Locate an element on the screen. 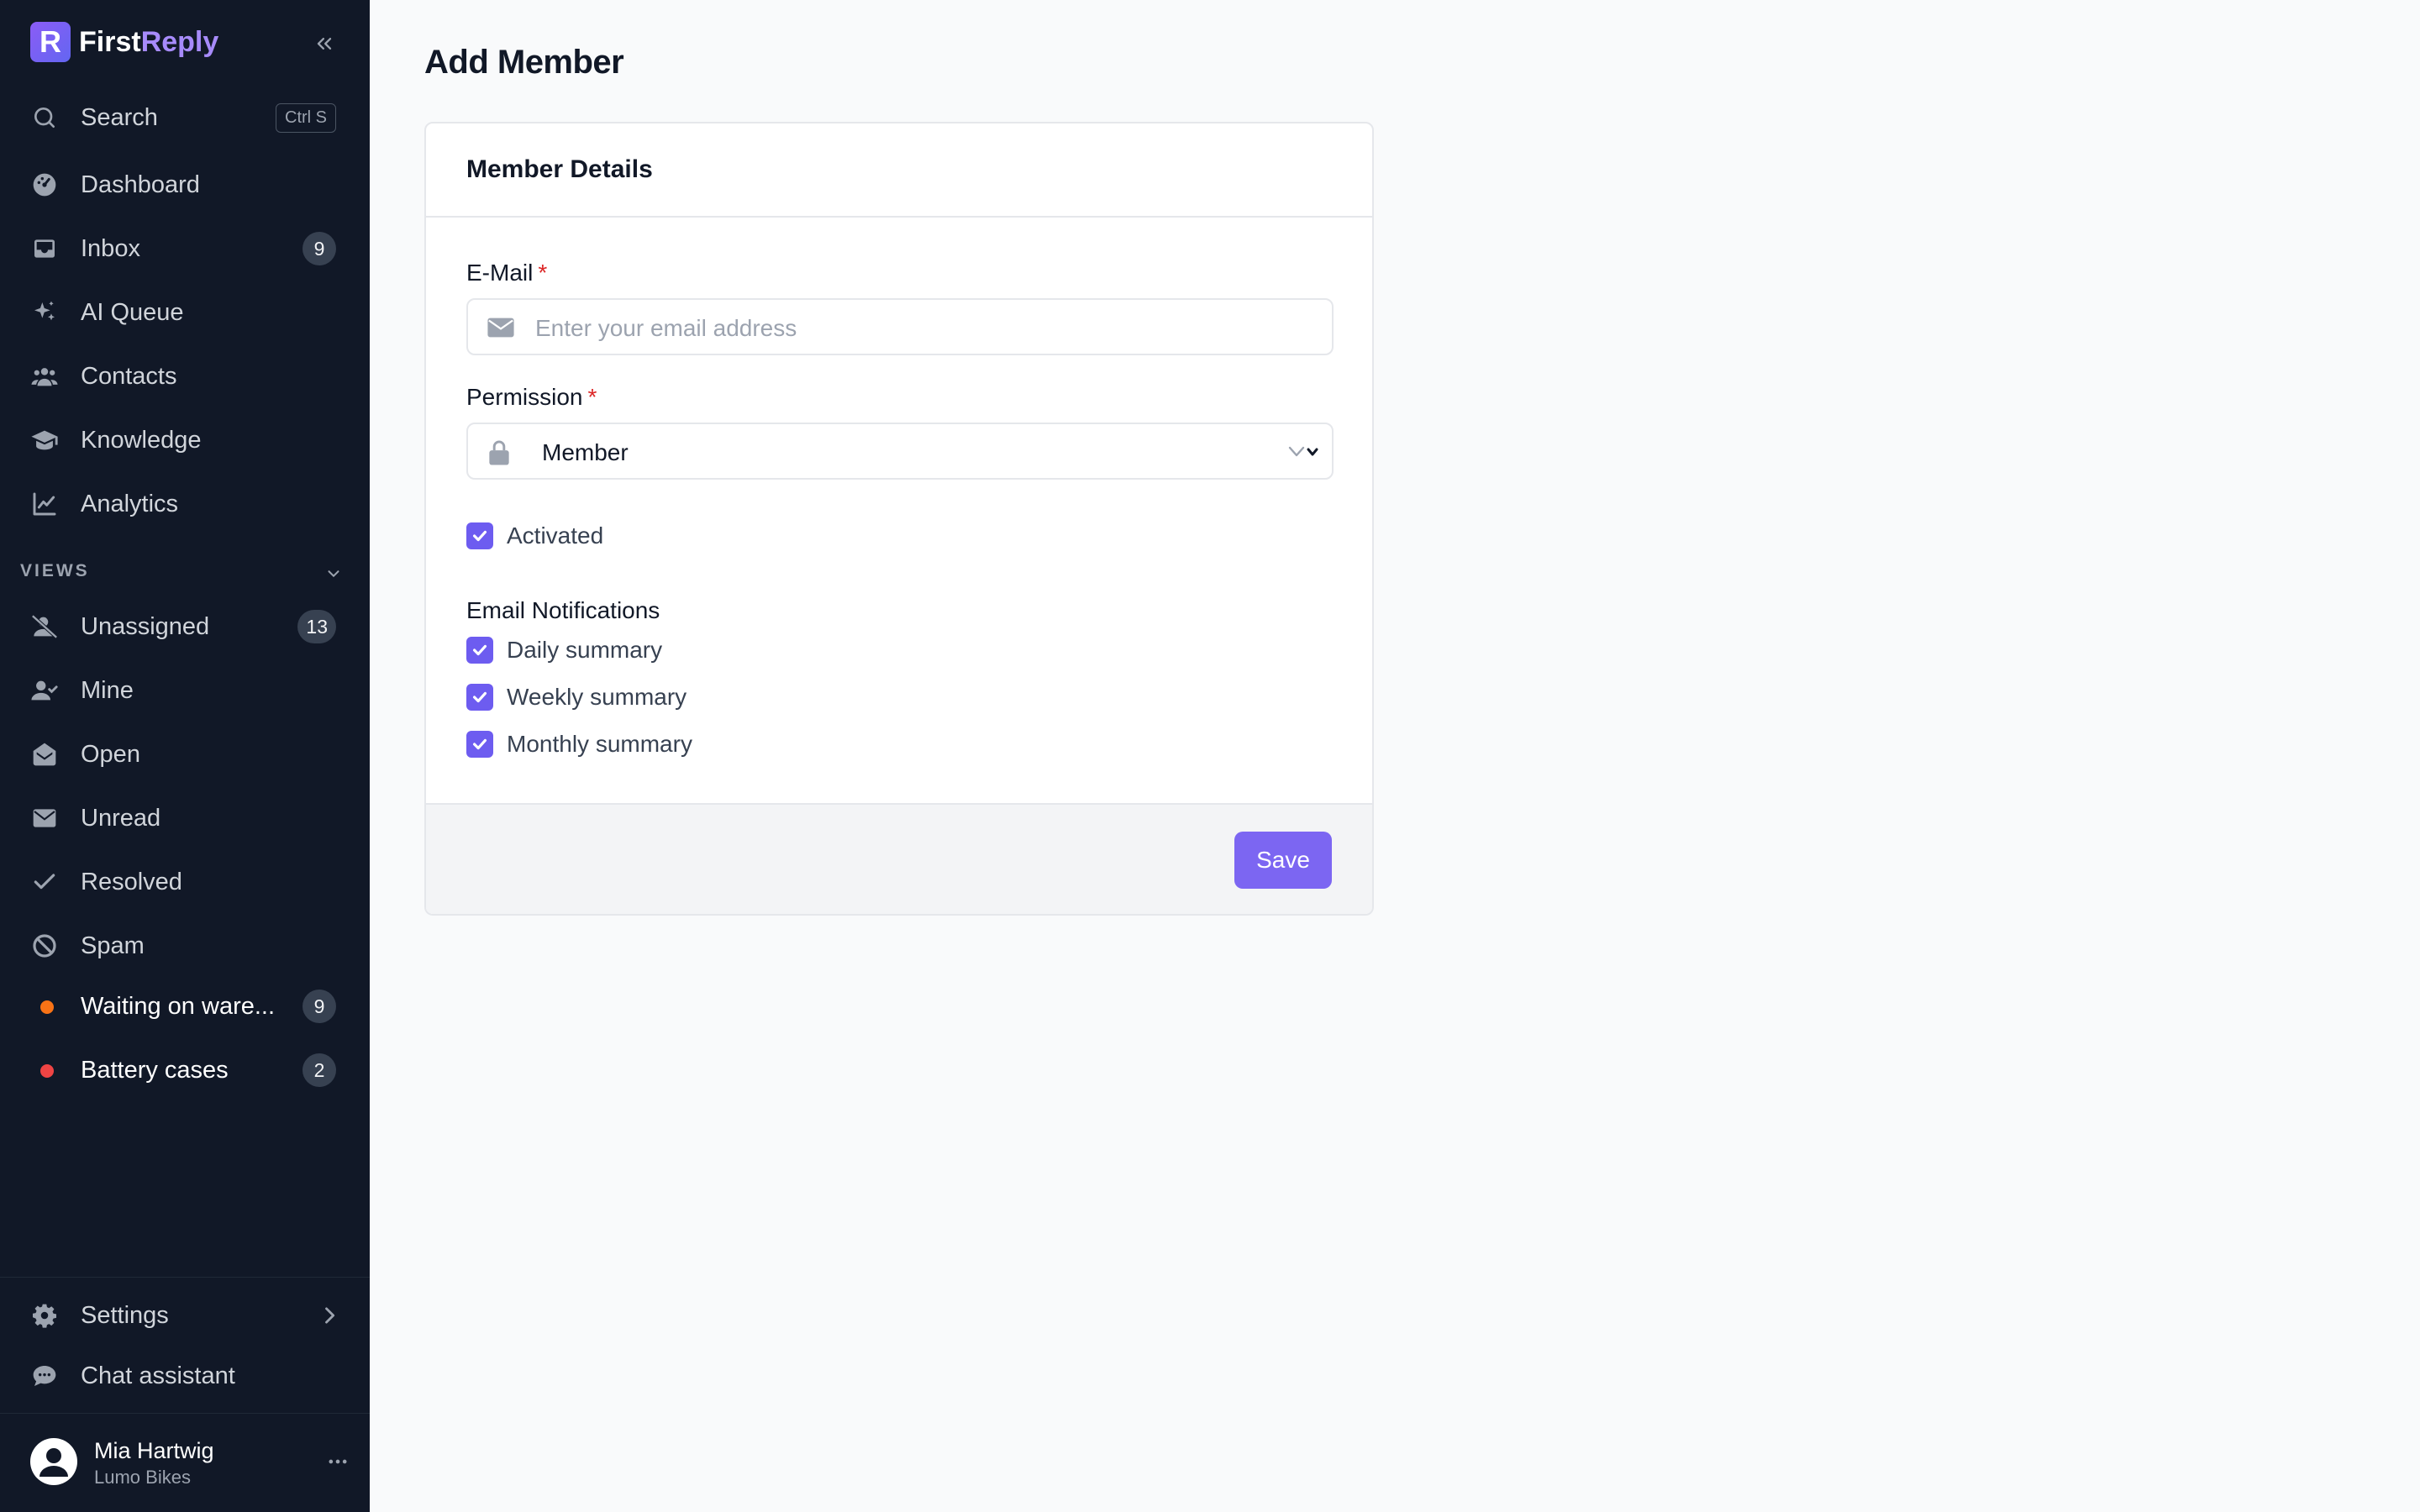 This screenshot has height=1512, width=2420. view-item-label: Open is located at coordinates (110, 754).